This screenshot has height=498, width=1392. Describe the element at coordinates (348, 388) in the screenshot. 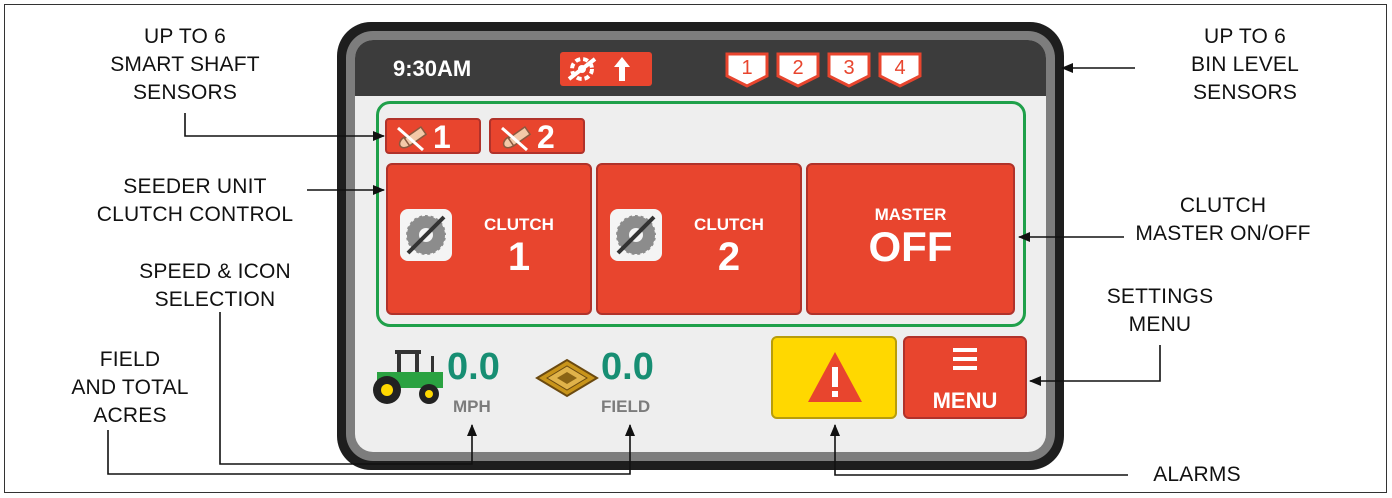

I see `leader-speed-icon` at that location.